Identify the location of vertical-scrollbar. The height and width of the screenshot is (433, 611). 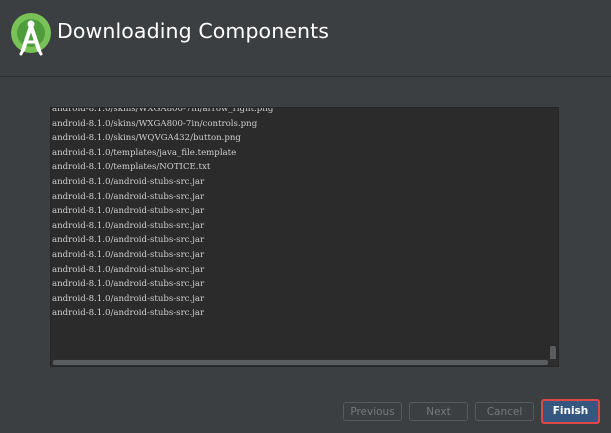
(553, 236).